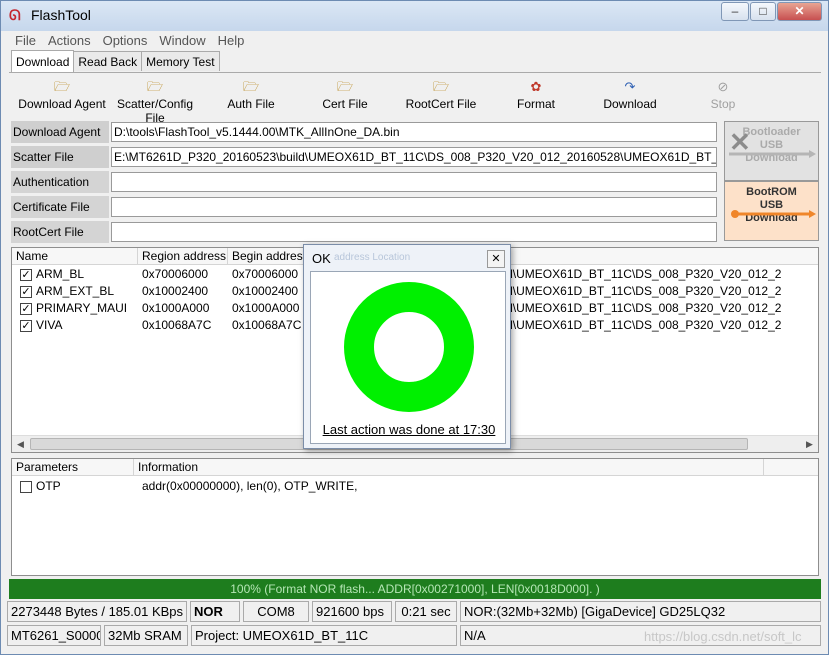  I want to click on close-button: ✕, so click(799, 11).